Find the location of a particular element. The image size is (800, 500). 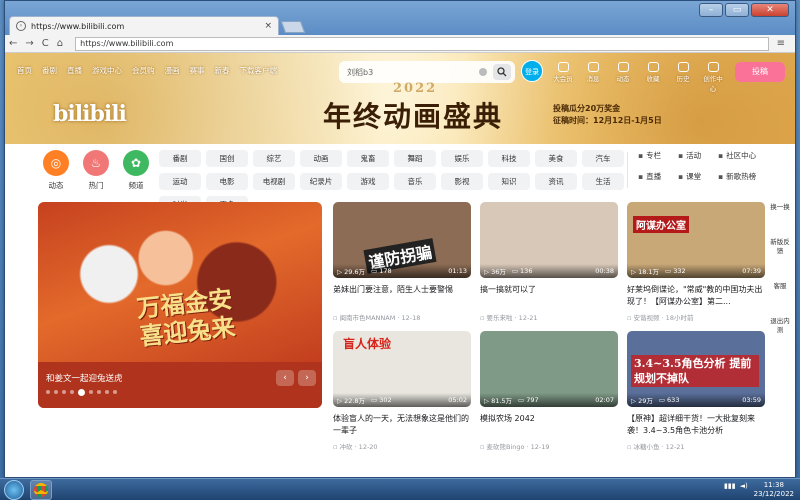

volume-icon: ◄) is located at coordinates (744, 486).